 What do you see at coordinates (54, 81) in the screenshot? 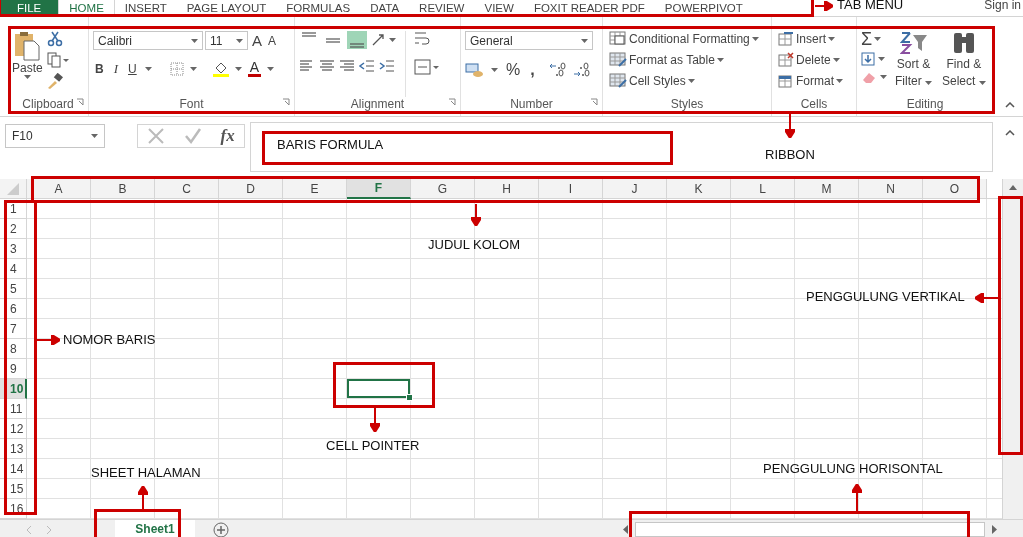
I see `format-painter-icon` at bounding box center [54, 81].